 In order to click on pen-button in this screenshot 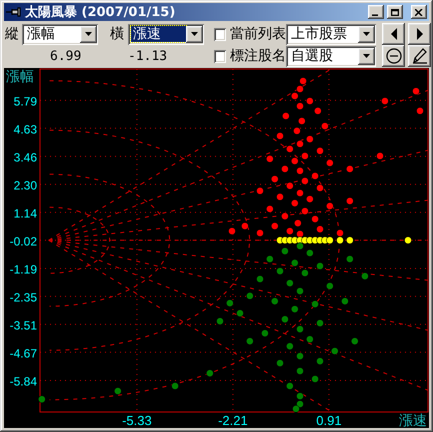, I will do `click(419, 56)`.